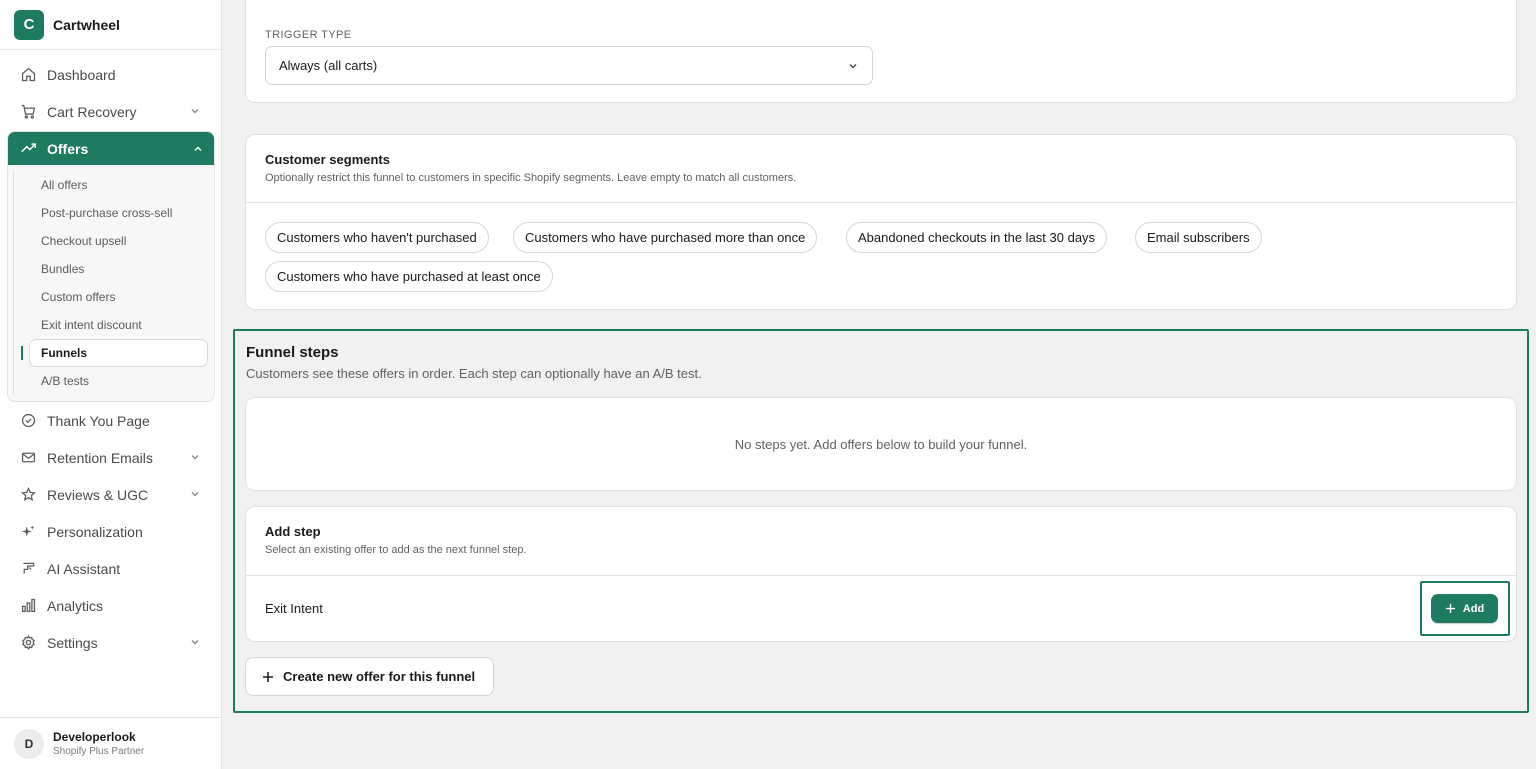  I want to click on magic-wand-icon, so click(28, 569).